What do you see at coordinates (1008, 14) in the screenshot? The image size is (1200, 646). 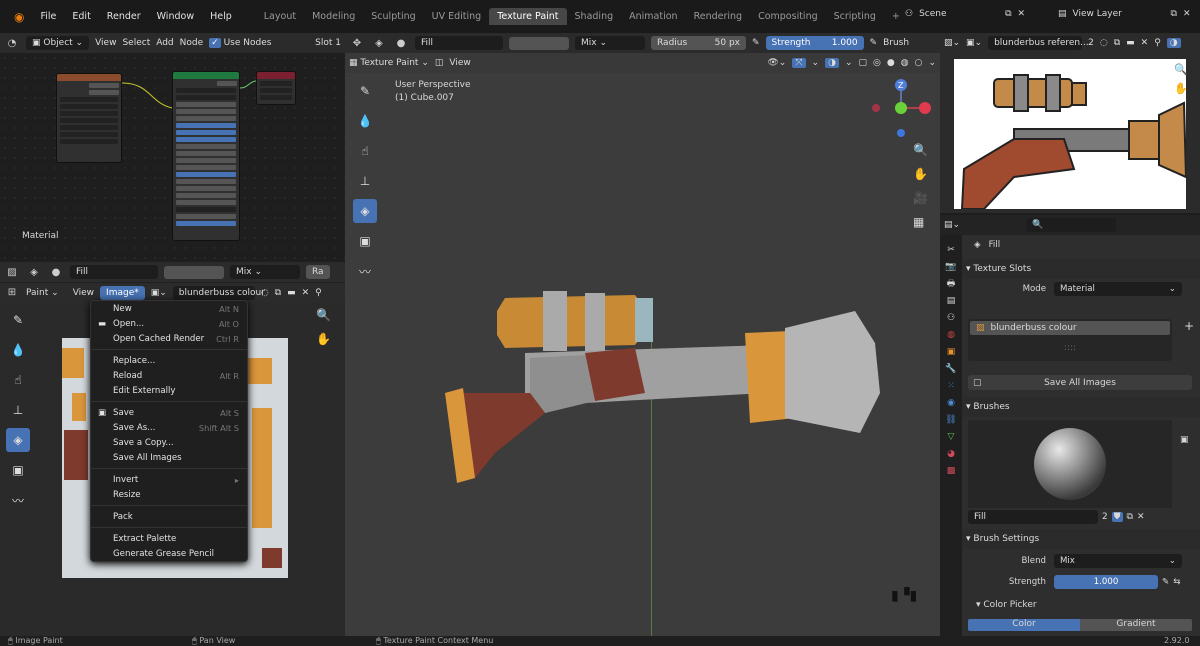 I see `scene-copy-icon: ⧉` at bounding box center [1008, 14].